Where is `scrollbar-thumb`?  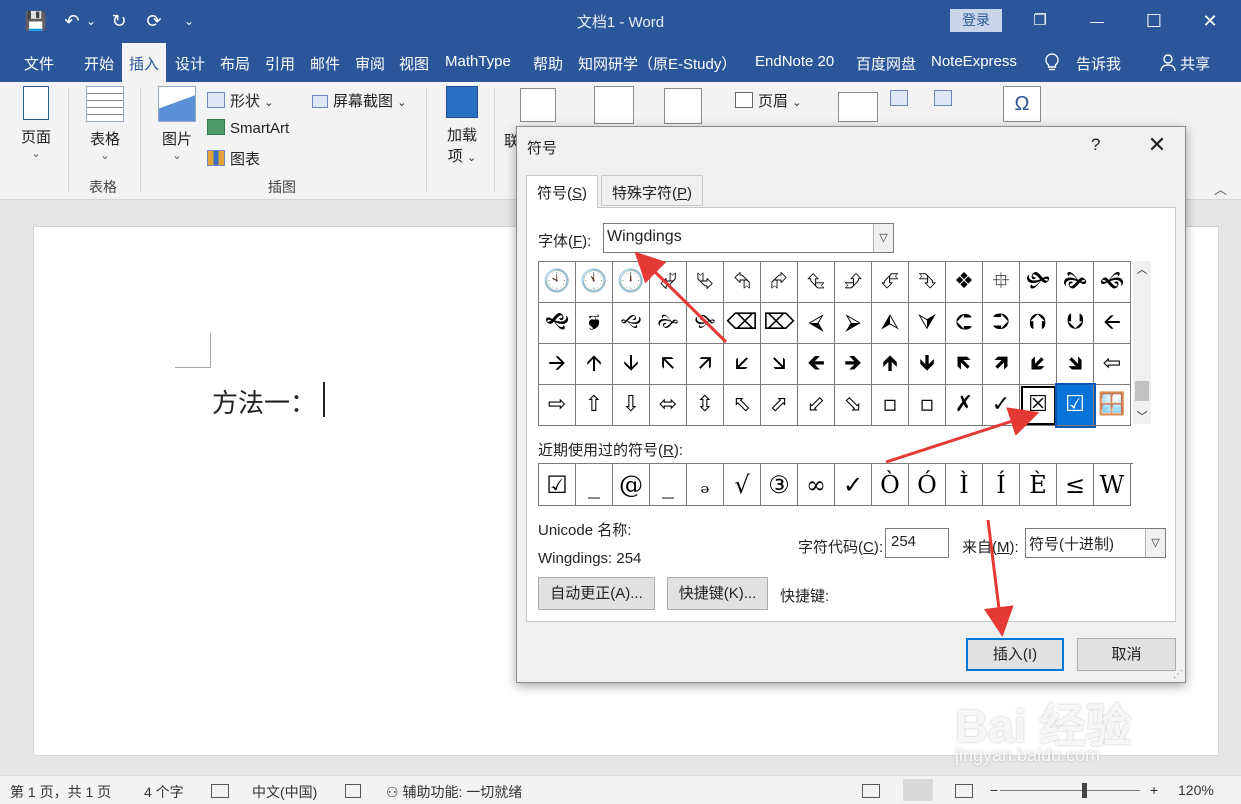
scrollbar-thumb is located at coordinates (1142, 391).